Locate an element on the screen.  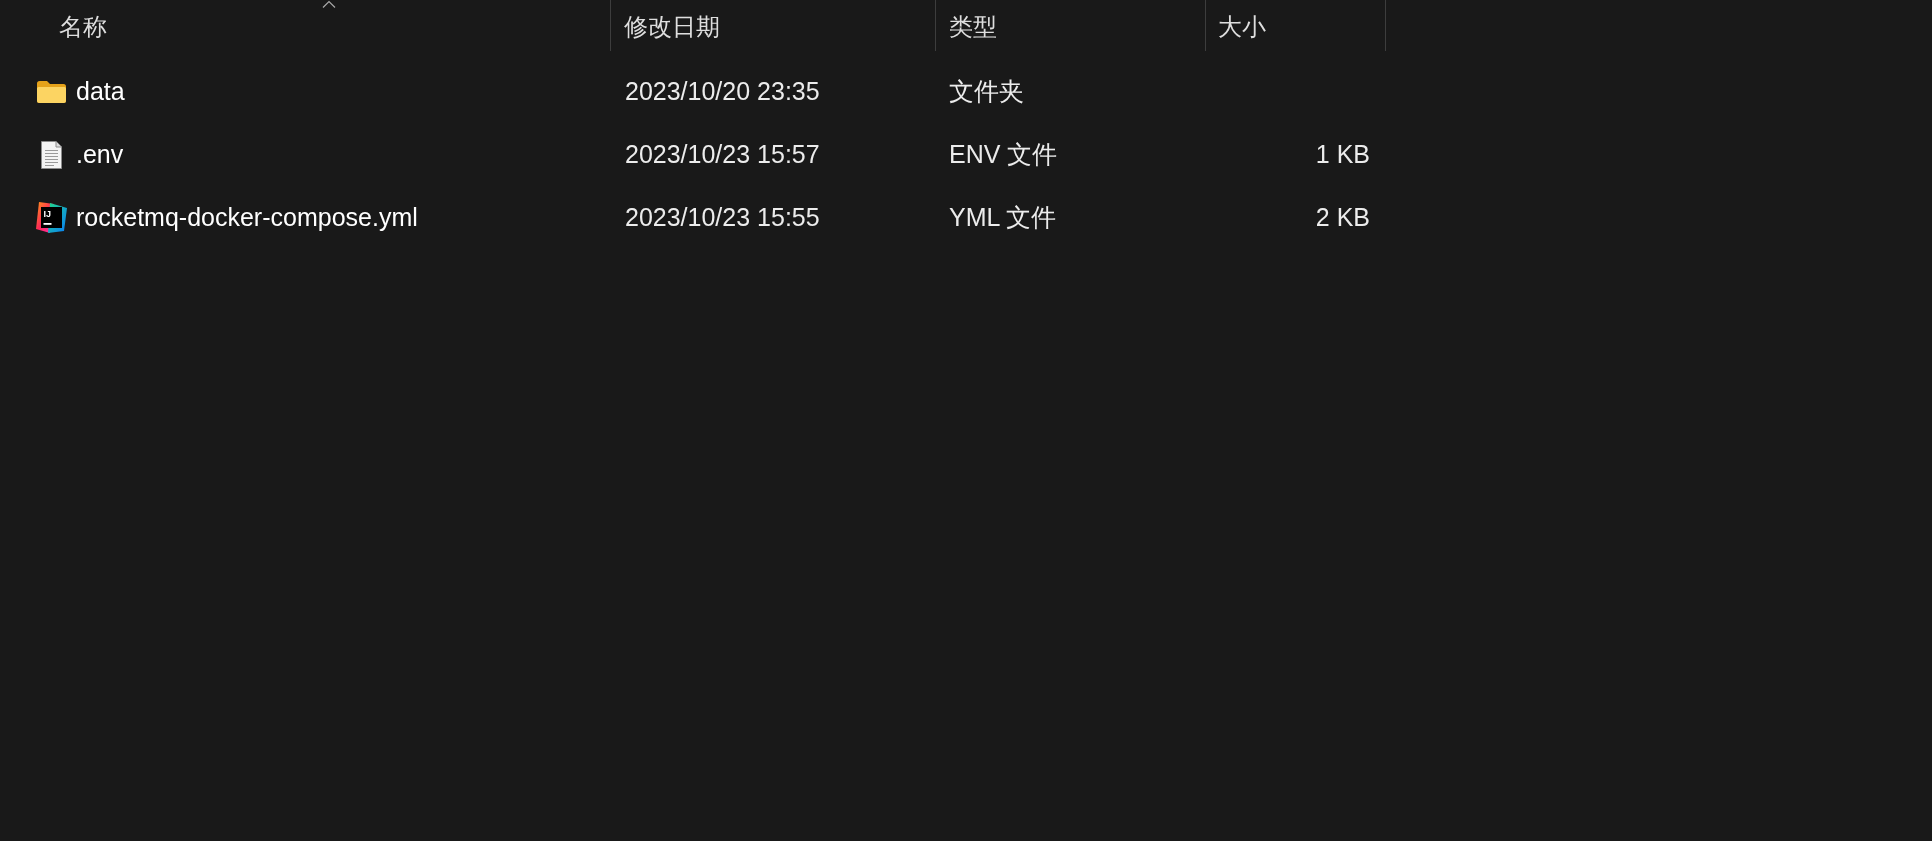
column-header: 类型 is located at coordinates (1071, 25).